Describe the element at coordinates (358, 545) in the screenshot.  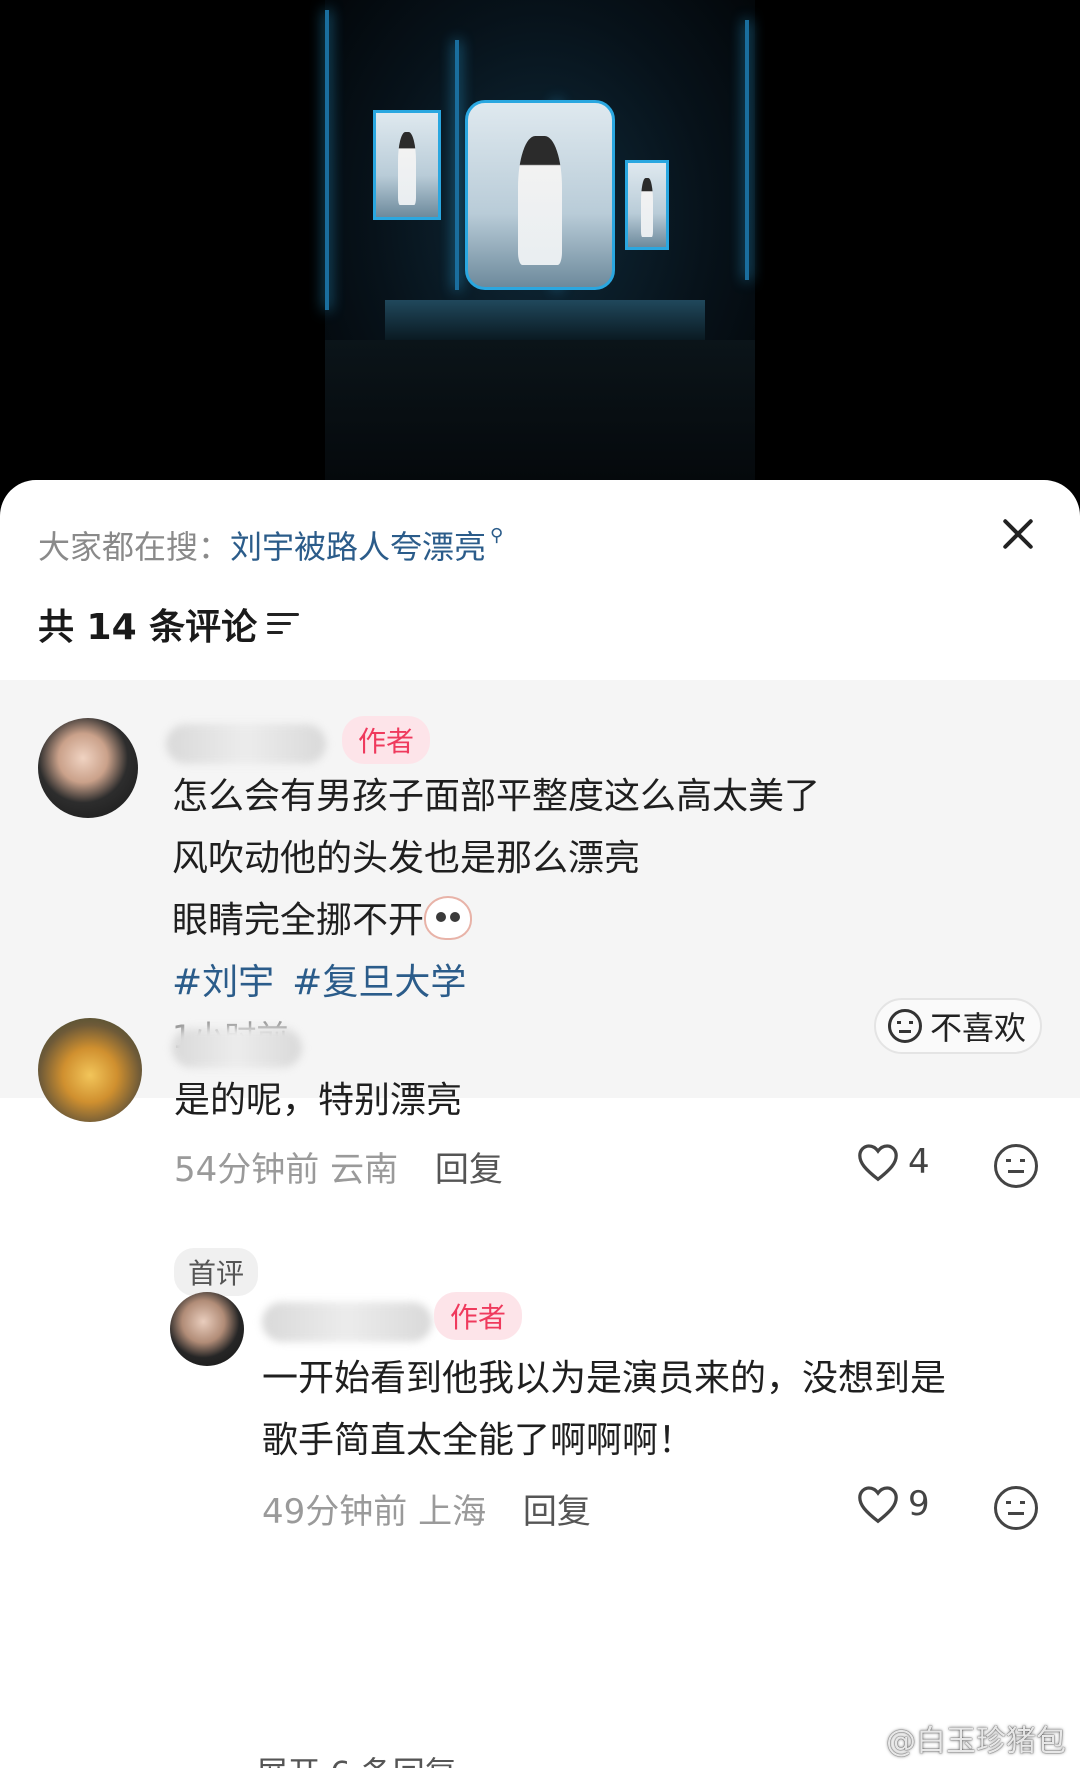
I see `trending-search-term: 刘宇被路人夸漂亮` at that location.